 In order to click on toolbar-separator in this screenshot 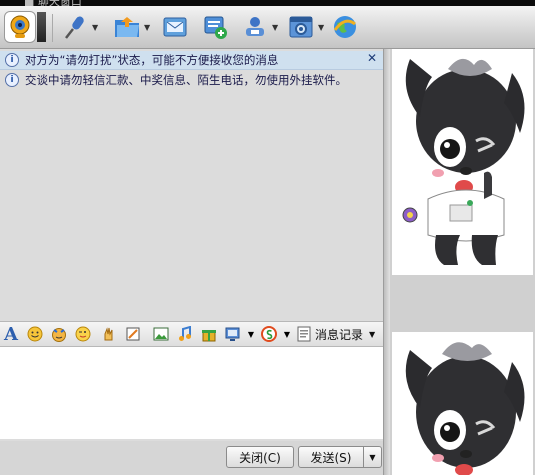, I will do `click(52, 28)`.